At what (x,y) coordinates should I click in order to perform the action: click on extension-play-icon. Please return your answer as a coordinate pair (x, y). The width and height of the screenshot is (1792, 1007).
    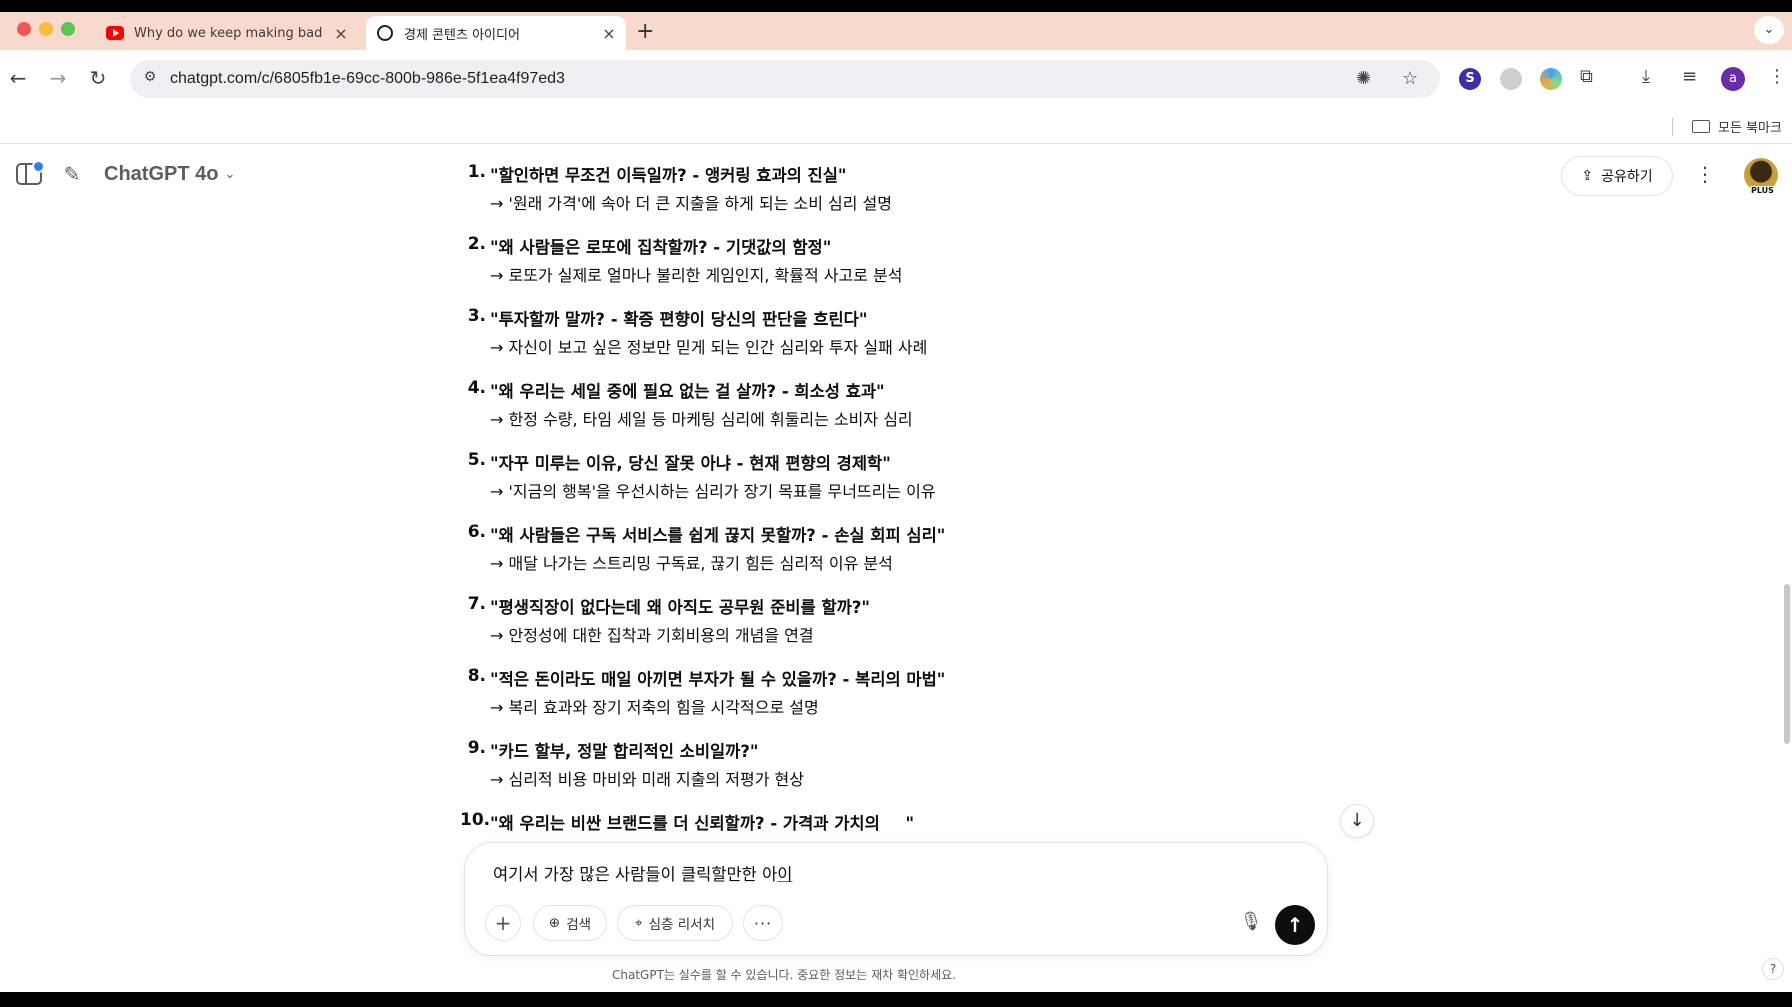
    Looking at the image, I should click on (1511, 79).